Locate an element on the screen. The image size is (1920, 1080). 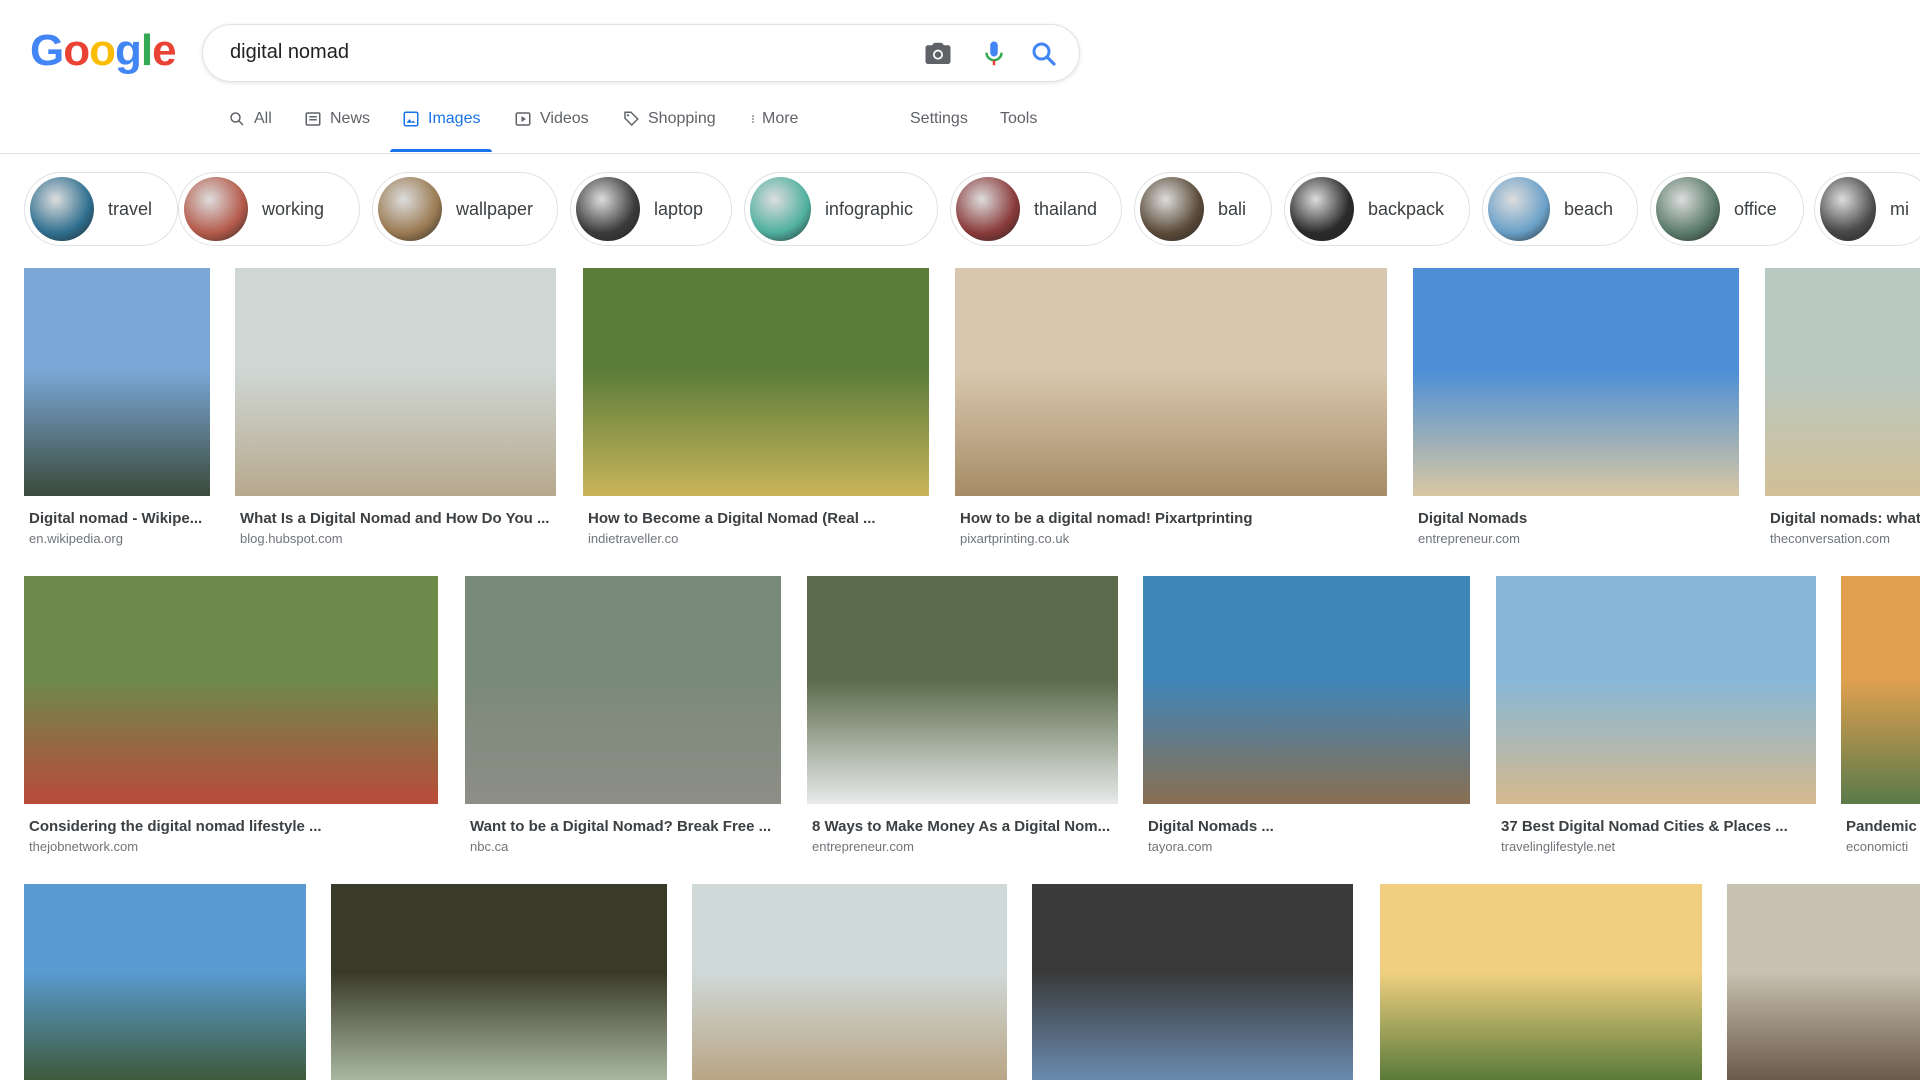
chip-label: working is located at coordinates (293, 208).